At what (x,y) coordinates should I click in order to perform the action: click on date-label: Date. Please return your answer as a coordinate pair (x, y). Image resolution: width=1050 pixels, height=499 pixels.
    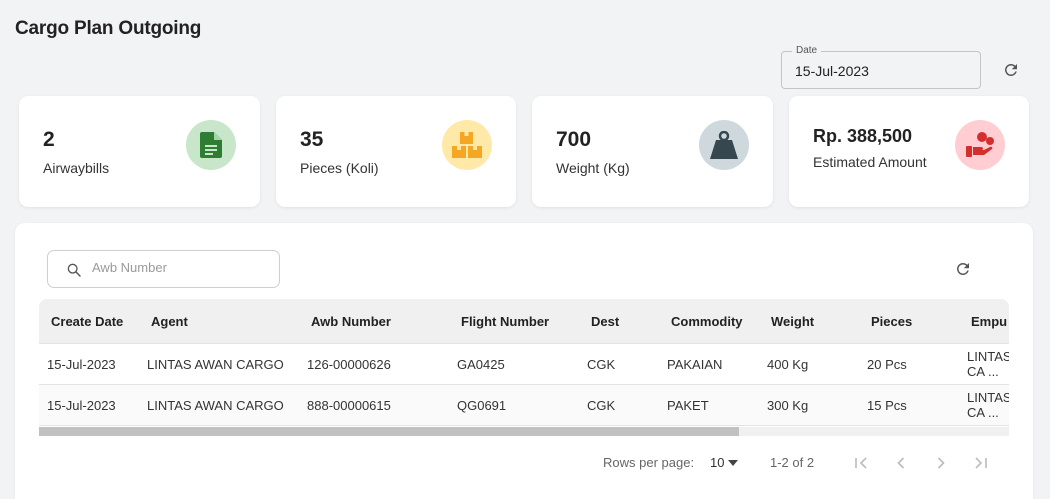
    Looking at the image, I should click on (807, 50).